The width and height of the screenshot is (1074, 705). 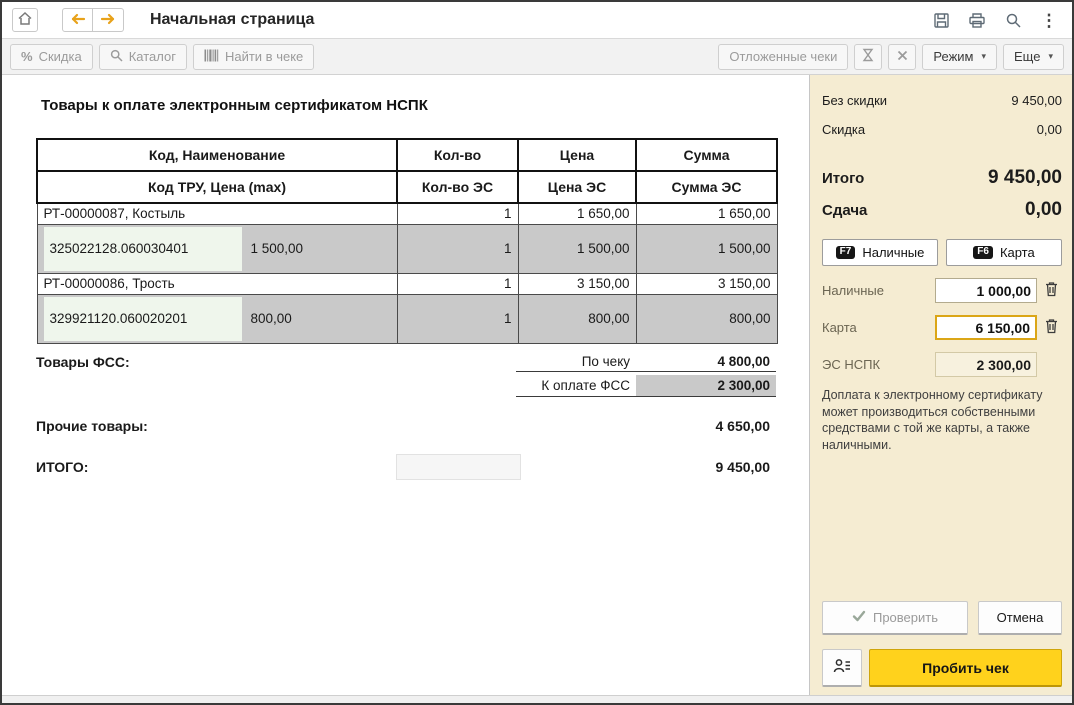 What do you see at coordinates (83, 361) in the screenshot?
I see `fss-label: Товары ФСС:` at bounding box center [83, 361].